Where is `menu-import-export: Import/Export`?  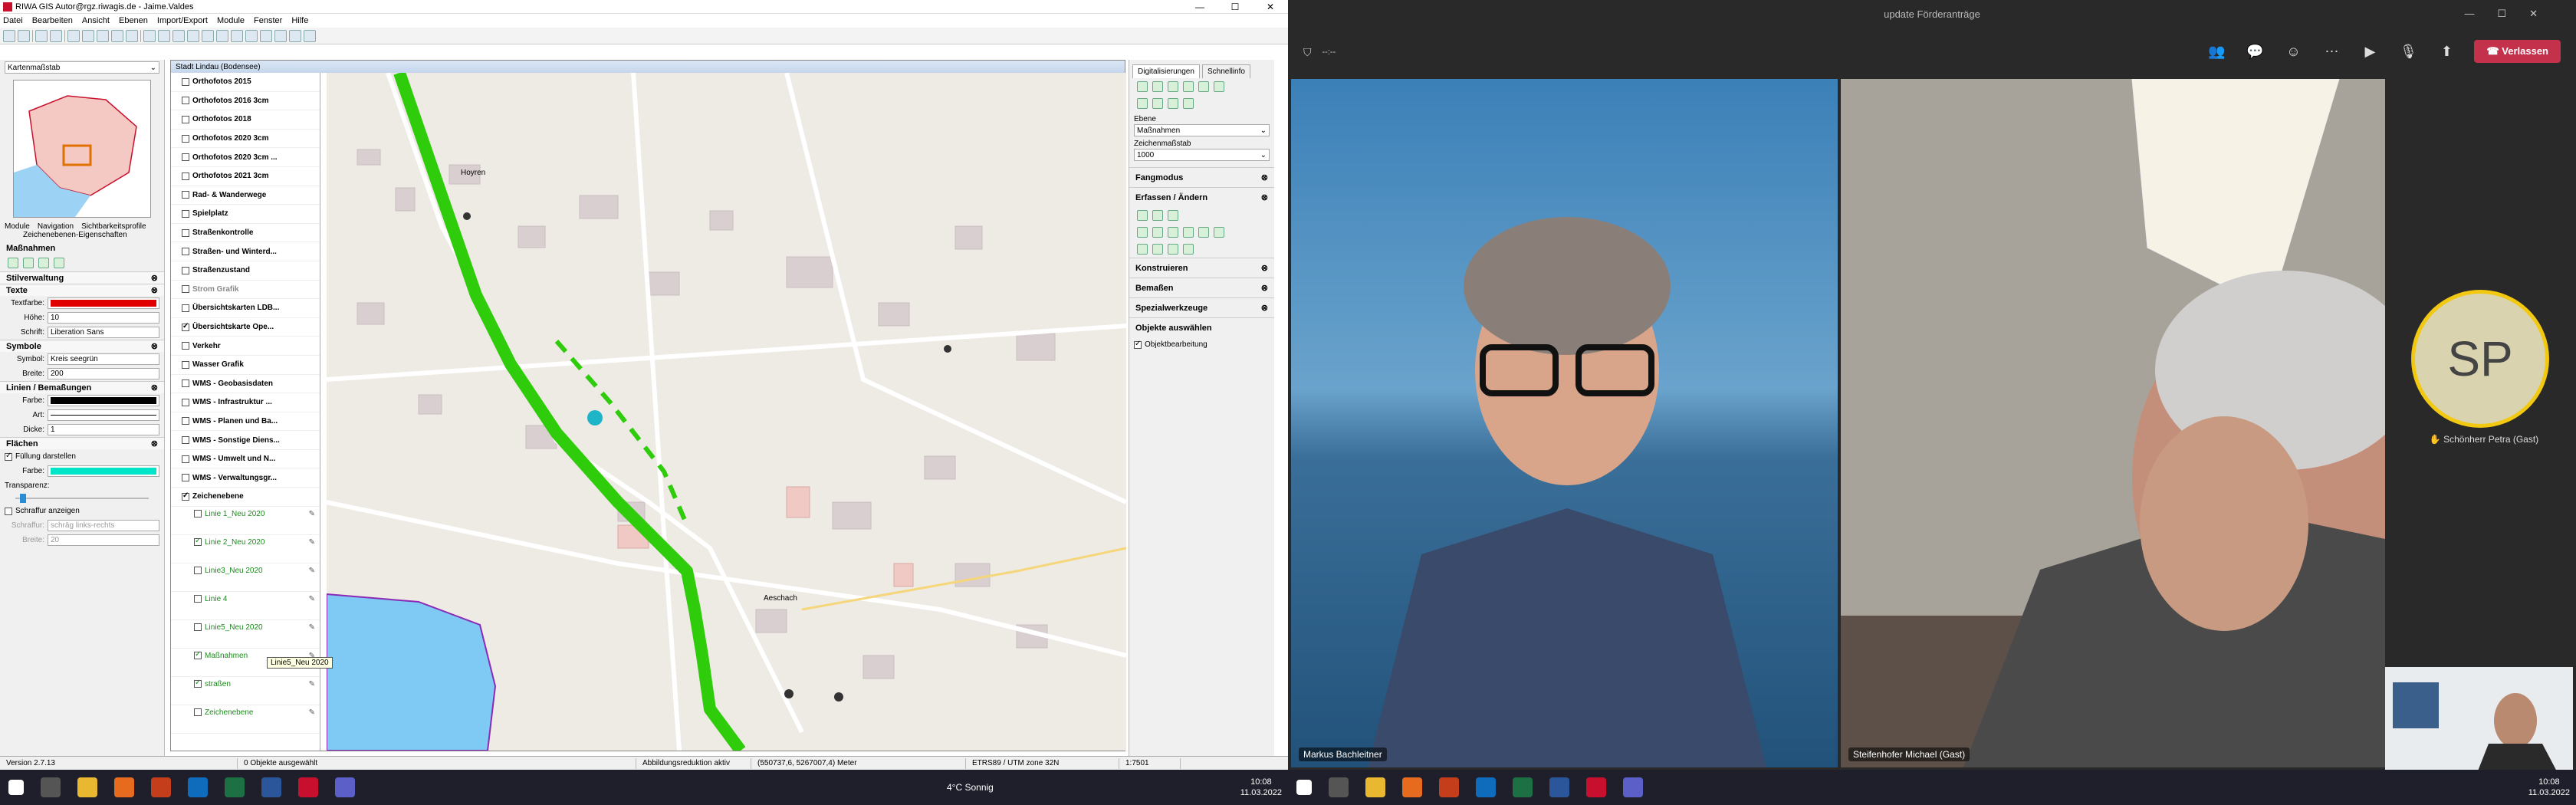 menu-import-export: Import/Export is located at coordinates (182, 21).